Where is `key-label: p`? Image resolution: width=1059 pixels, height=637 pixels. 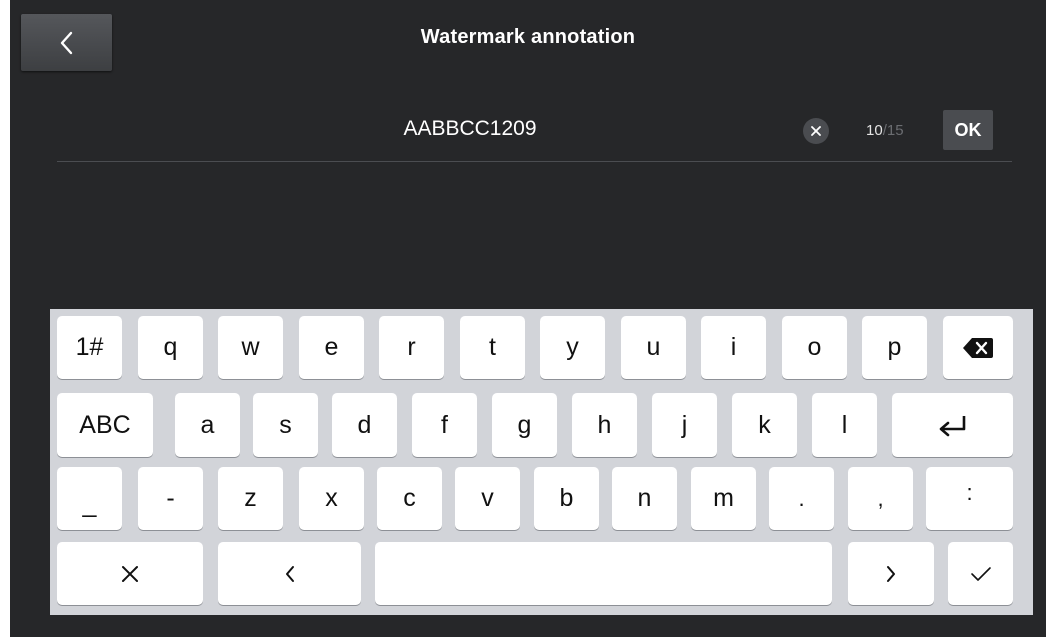
key-label: p is located at coordinates (894, 347).